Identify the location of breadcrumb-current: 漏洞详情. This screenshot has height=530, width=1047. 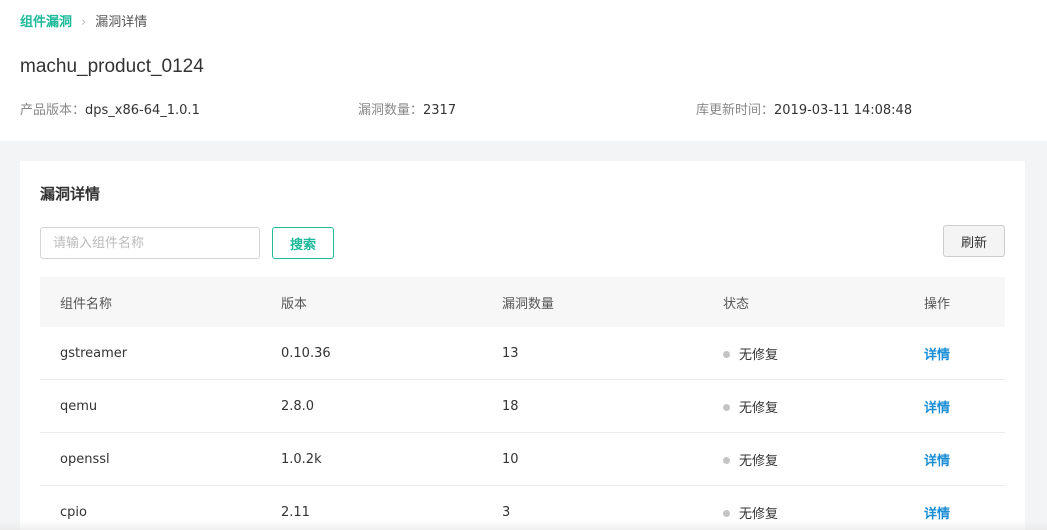
(121, 22).